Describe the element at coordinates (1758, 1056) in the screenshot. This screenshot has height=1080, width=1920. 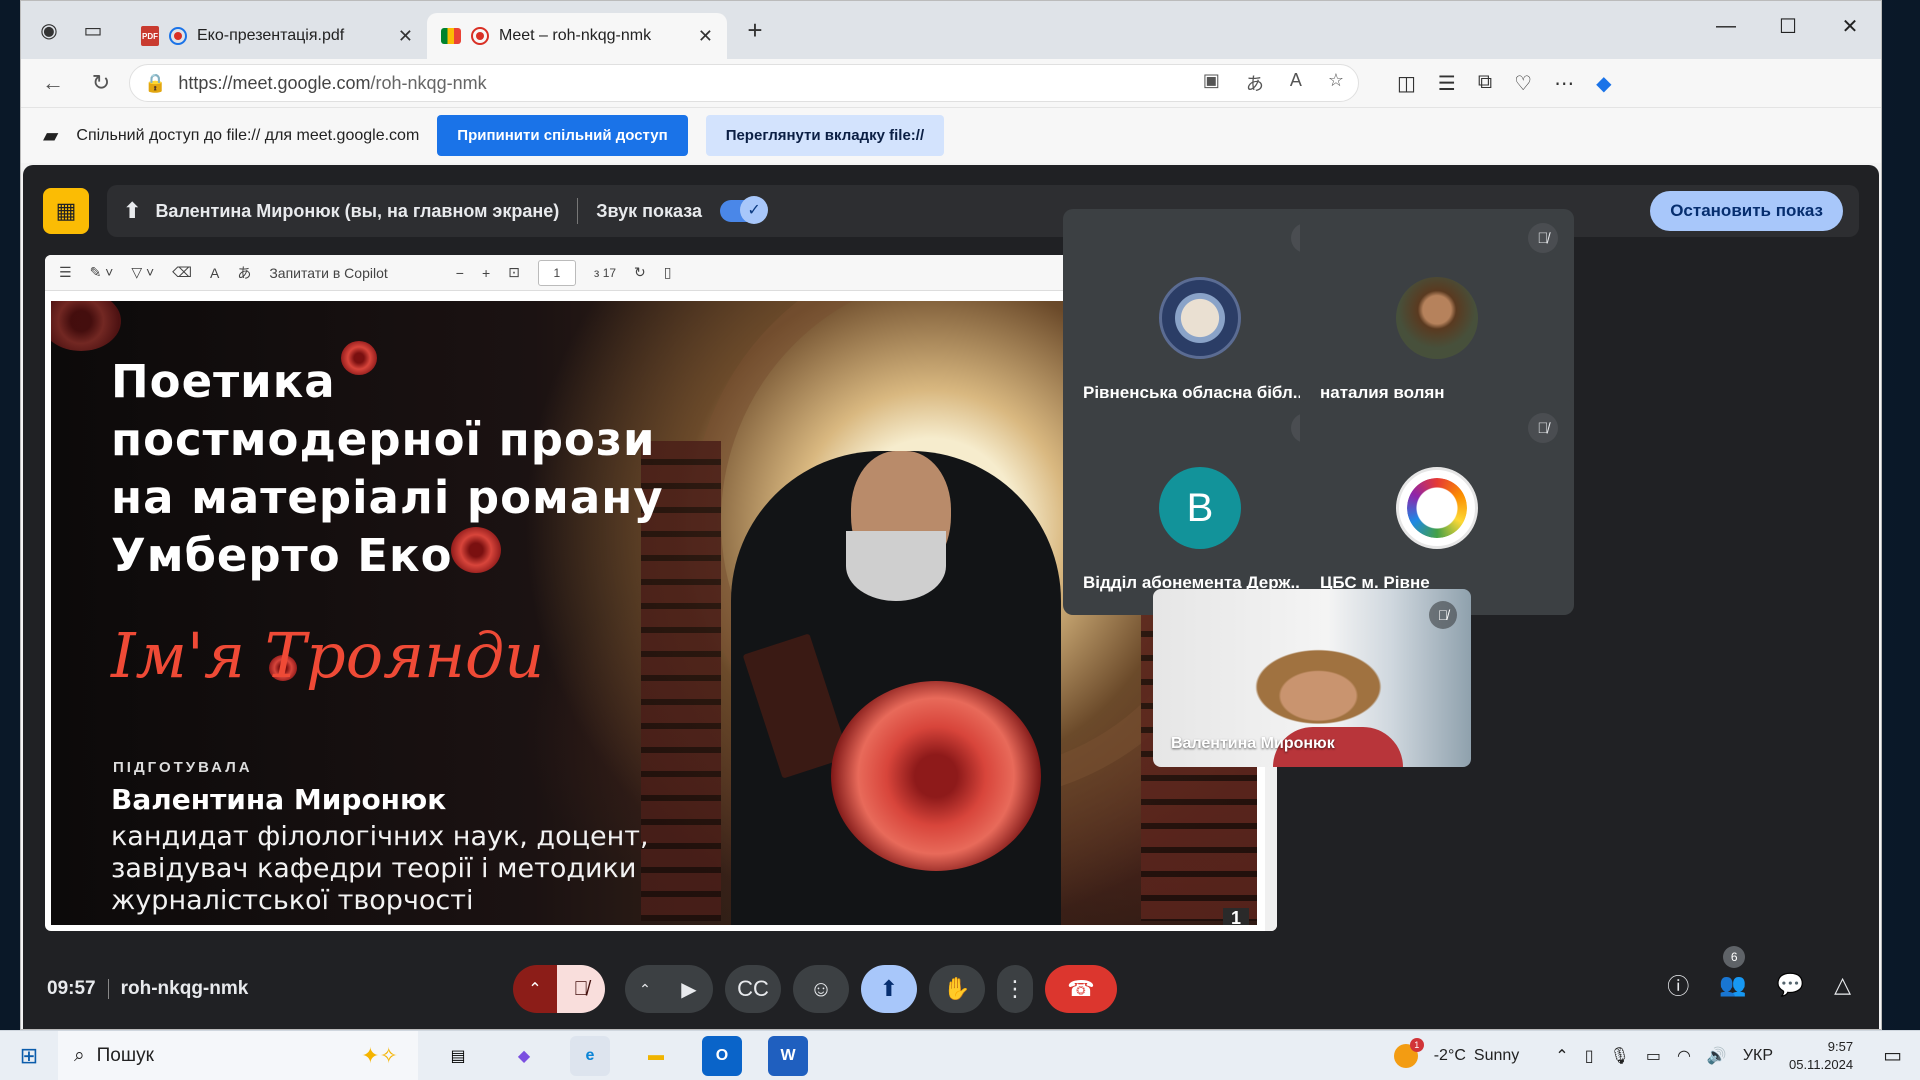
I see `language-indicator: УКР` at that location.